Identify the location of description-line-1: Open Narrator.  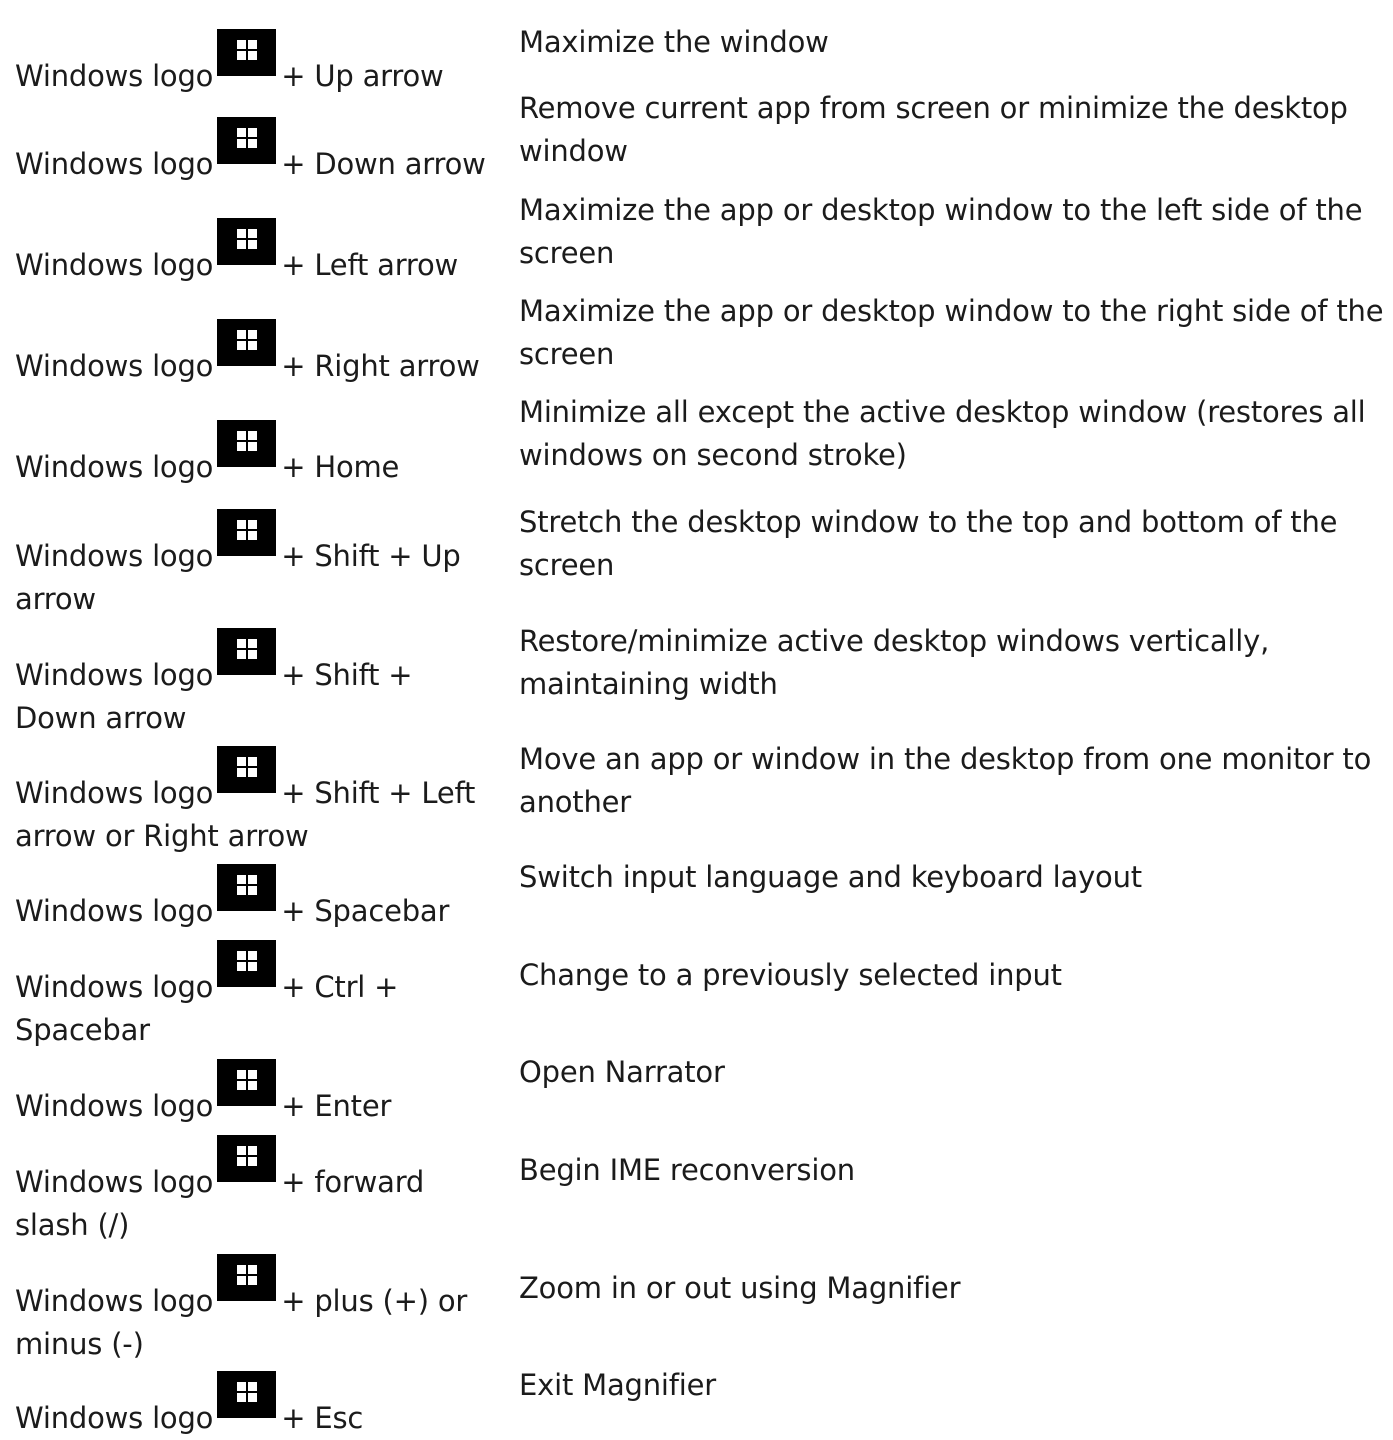
(622, 1072).